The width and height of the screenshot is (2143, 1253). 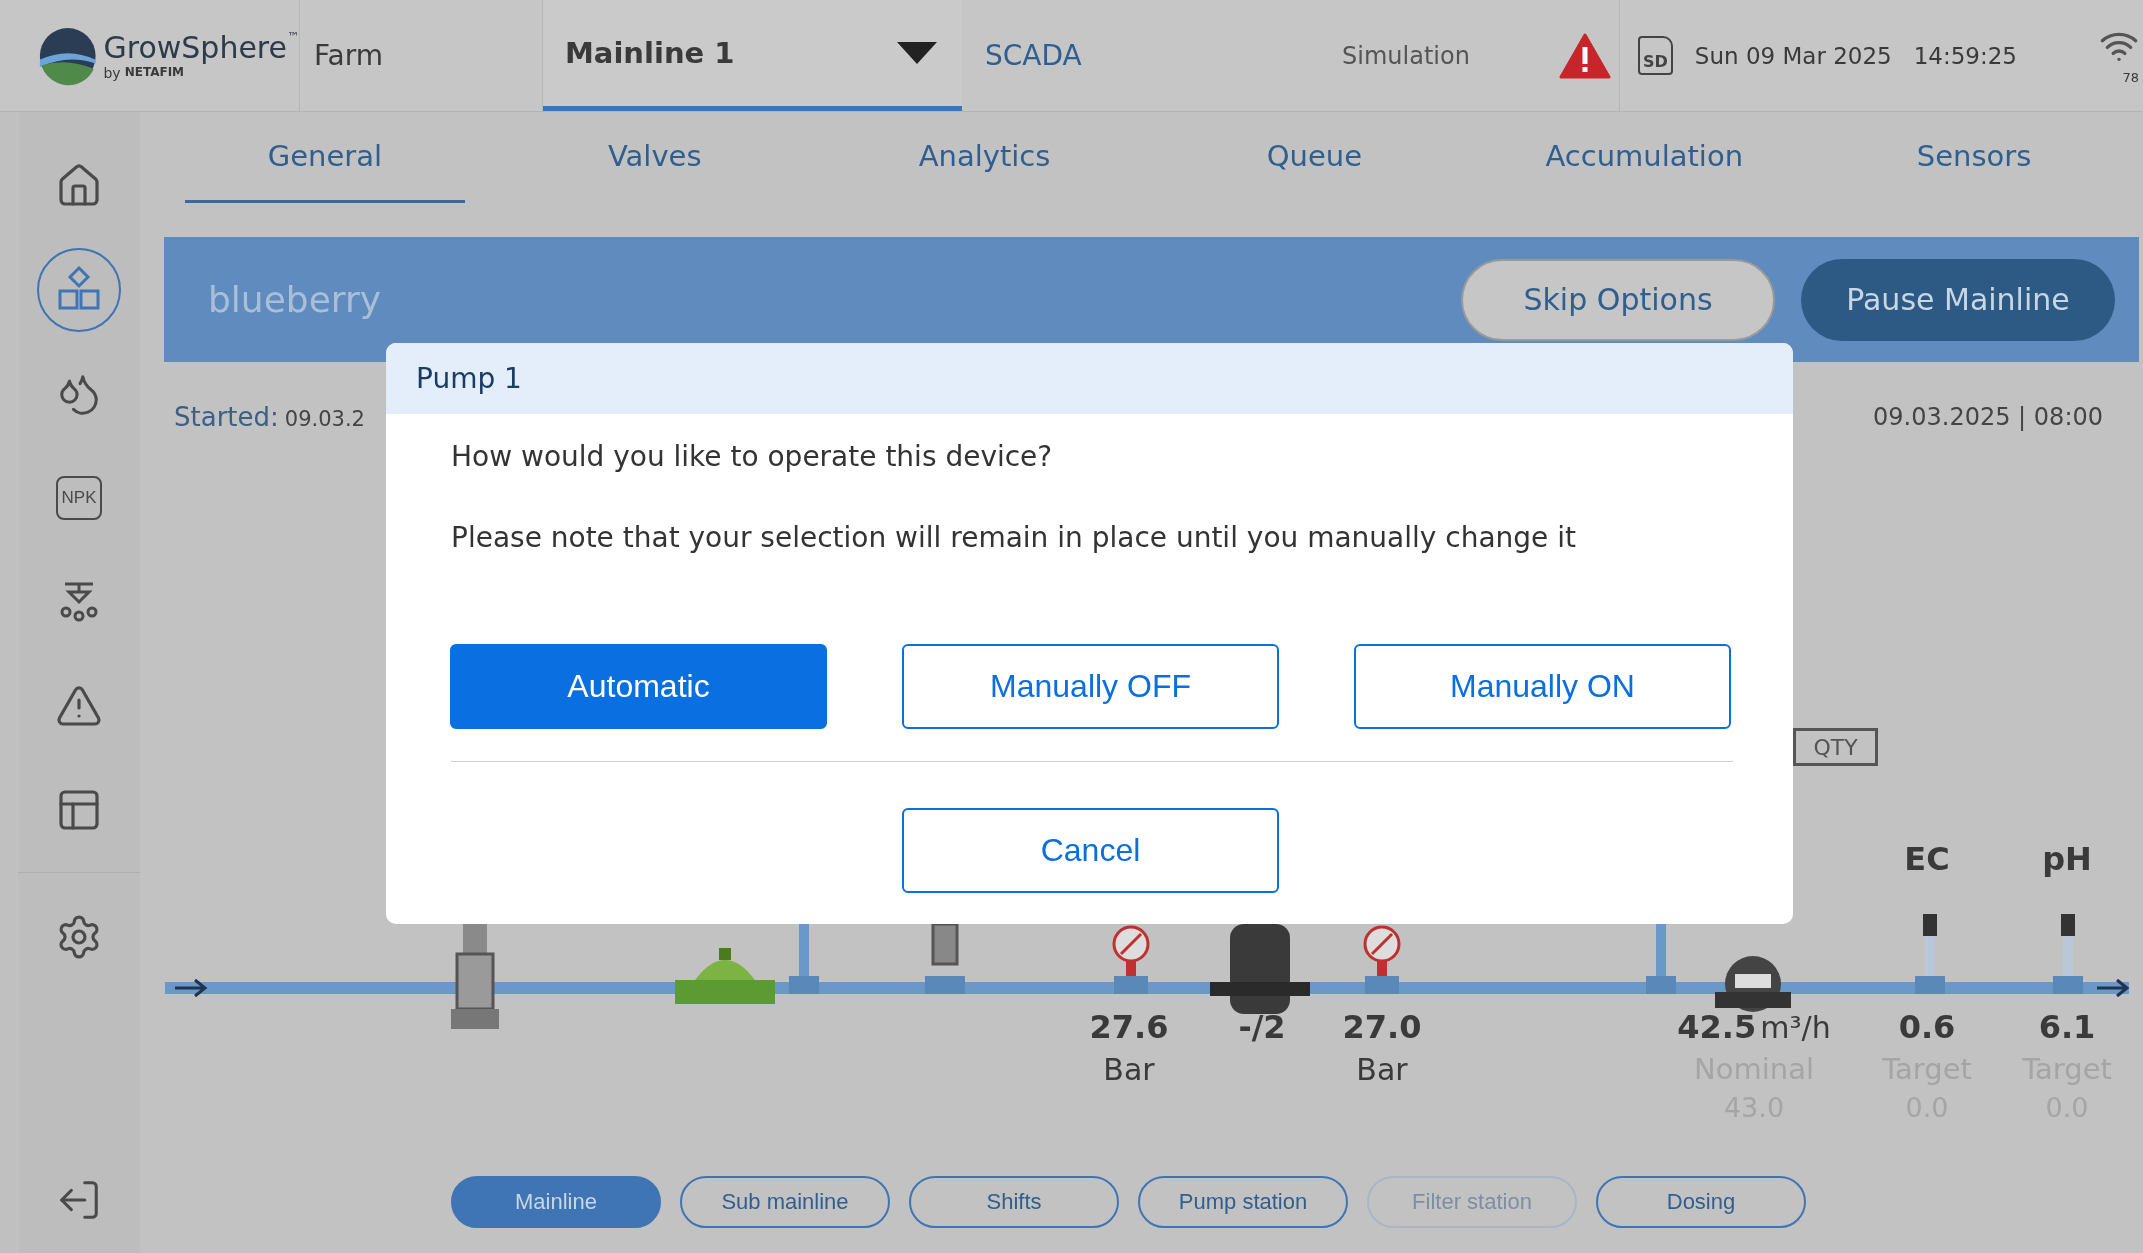 I want to click on program-title: blueberry, so click(x=295, y=299).